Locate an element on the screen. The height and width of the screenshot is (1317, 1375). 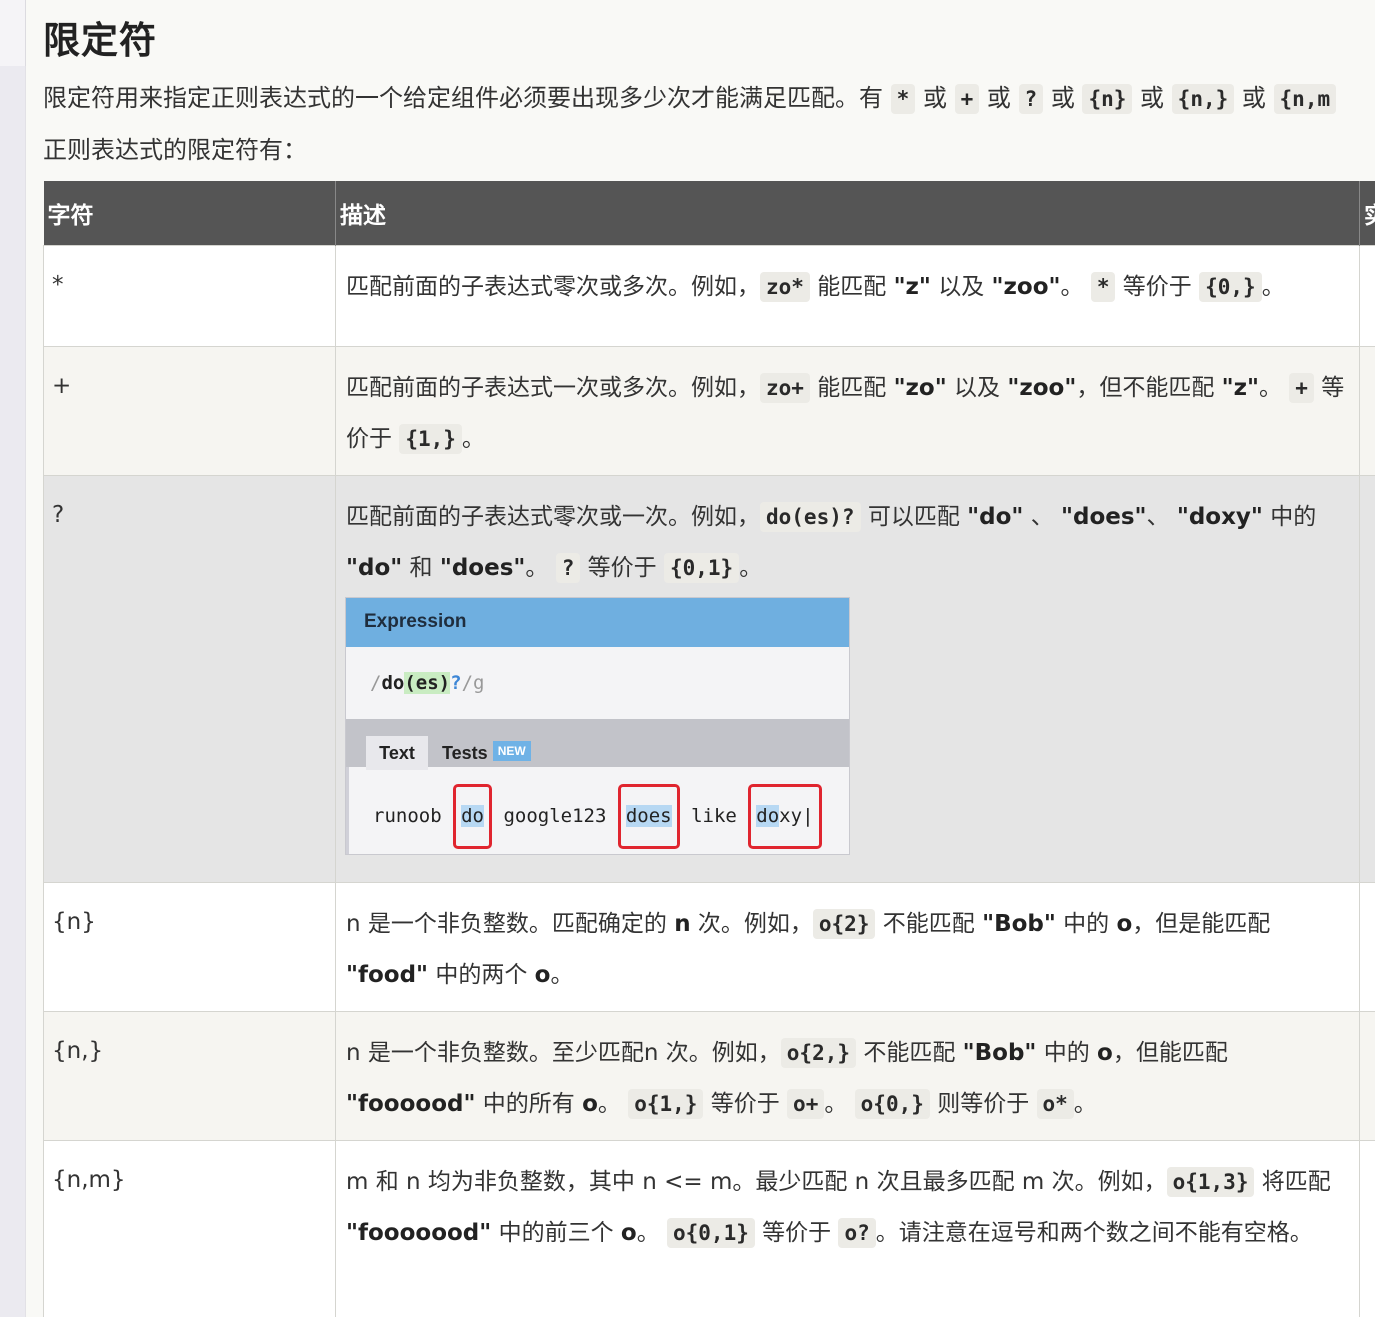
left-sidebar-edge is located at coordinates (13, 658).